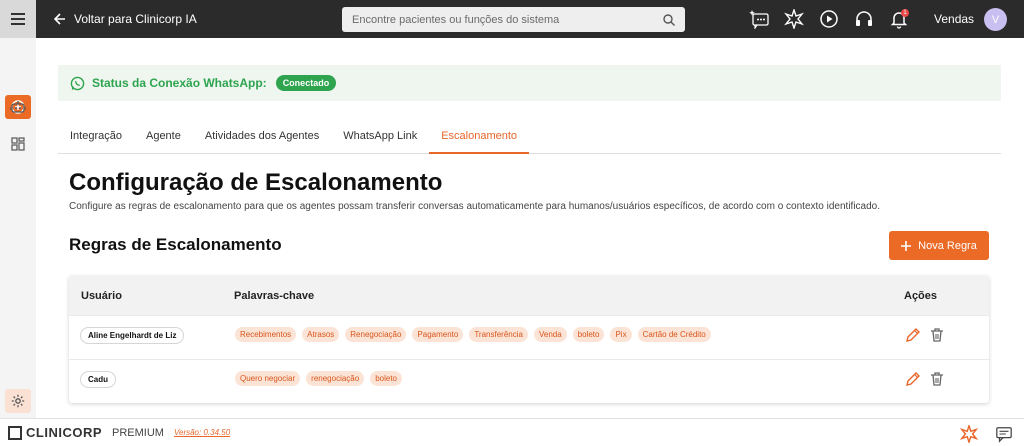 The image size is (1024, 446). What do you see at coordinates (669, 19) in the screenshot?
I see `search-icon` at bounding box center [669, 19].